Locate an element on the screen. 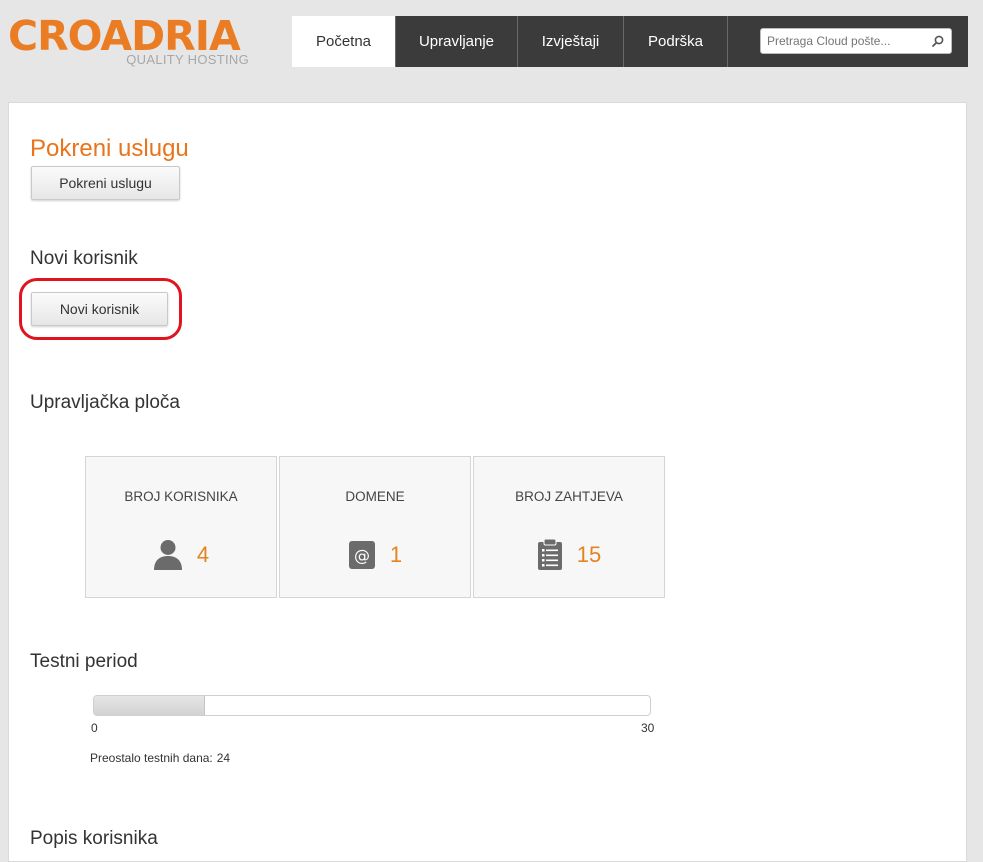 The width and height of the screenshot is (983, 862). stat-value: 4 is located at coordinates (203, 554).